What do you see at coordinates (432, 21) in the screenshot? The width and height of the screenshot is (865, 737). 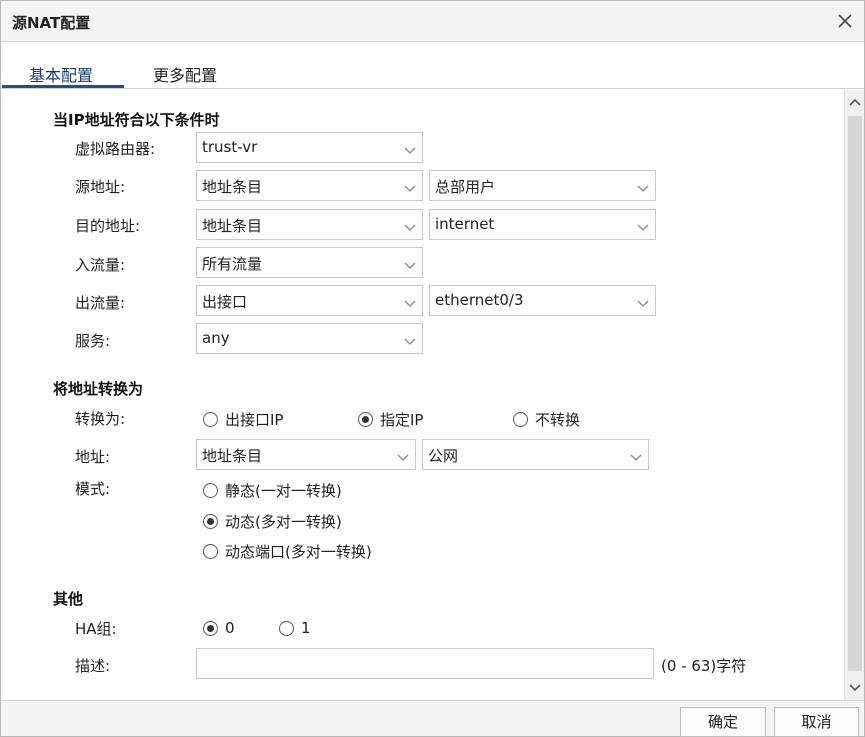 I see `dialog-titlebar: 源NAT配置` at bounding box center [432, 21].